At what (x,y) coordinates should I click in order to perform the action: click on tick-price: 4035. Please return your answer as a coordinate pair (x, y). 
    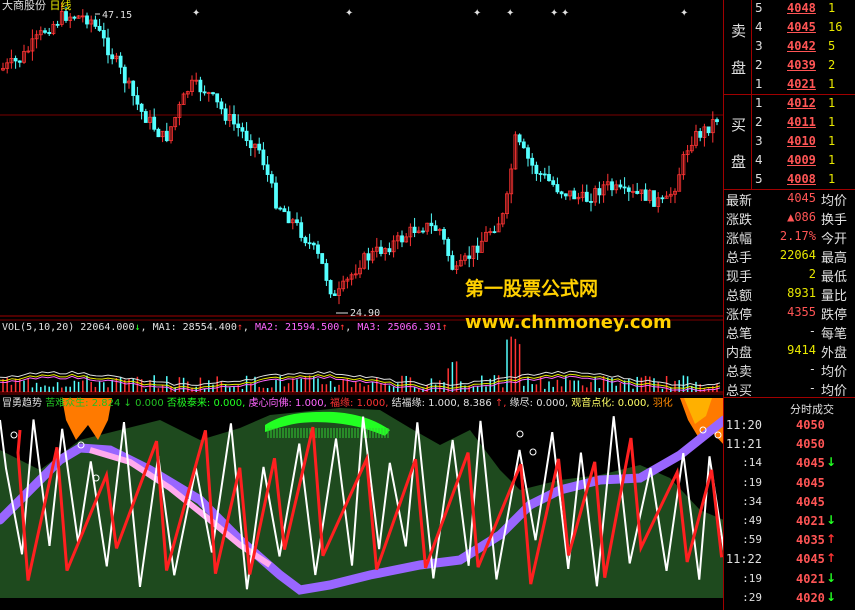
    Looking at the image, I should click on (810, 540).